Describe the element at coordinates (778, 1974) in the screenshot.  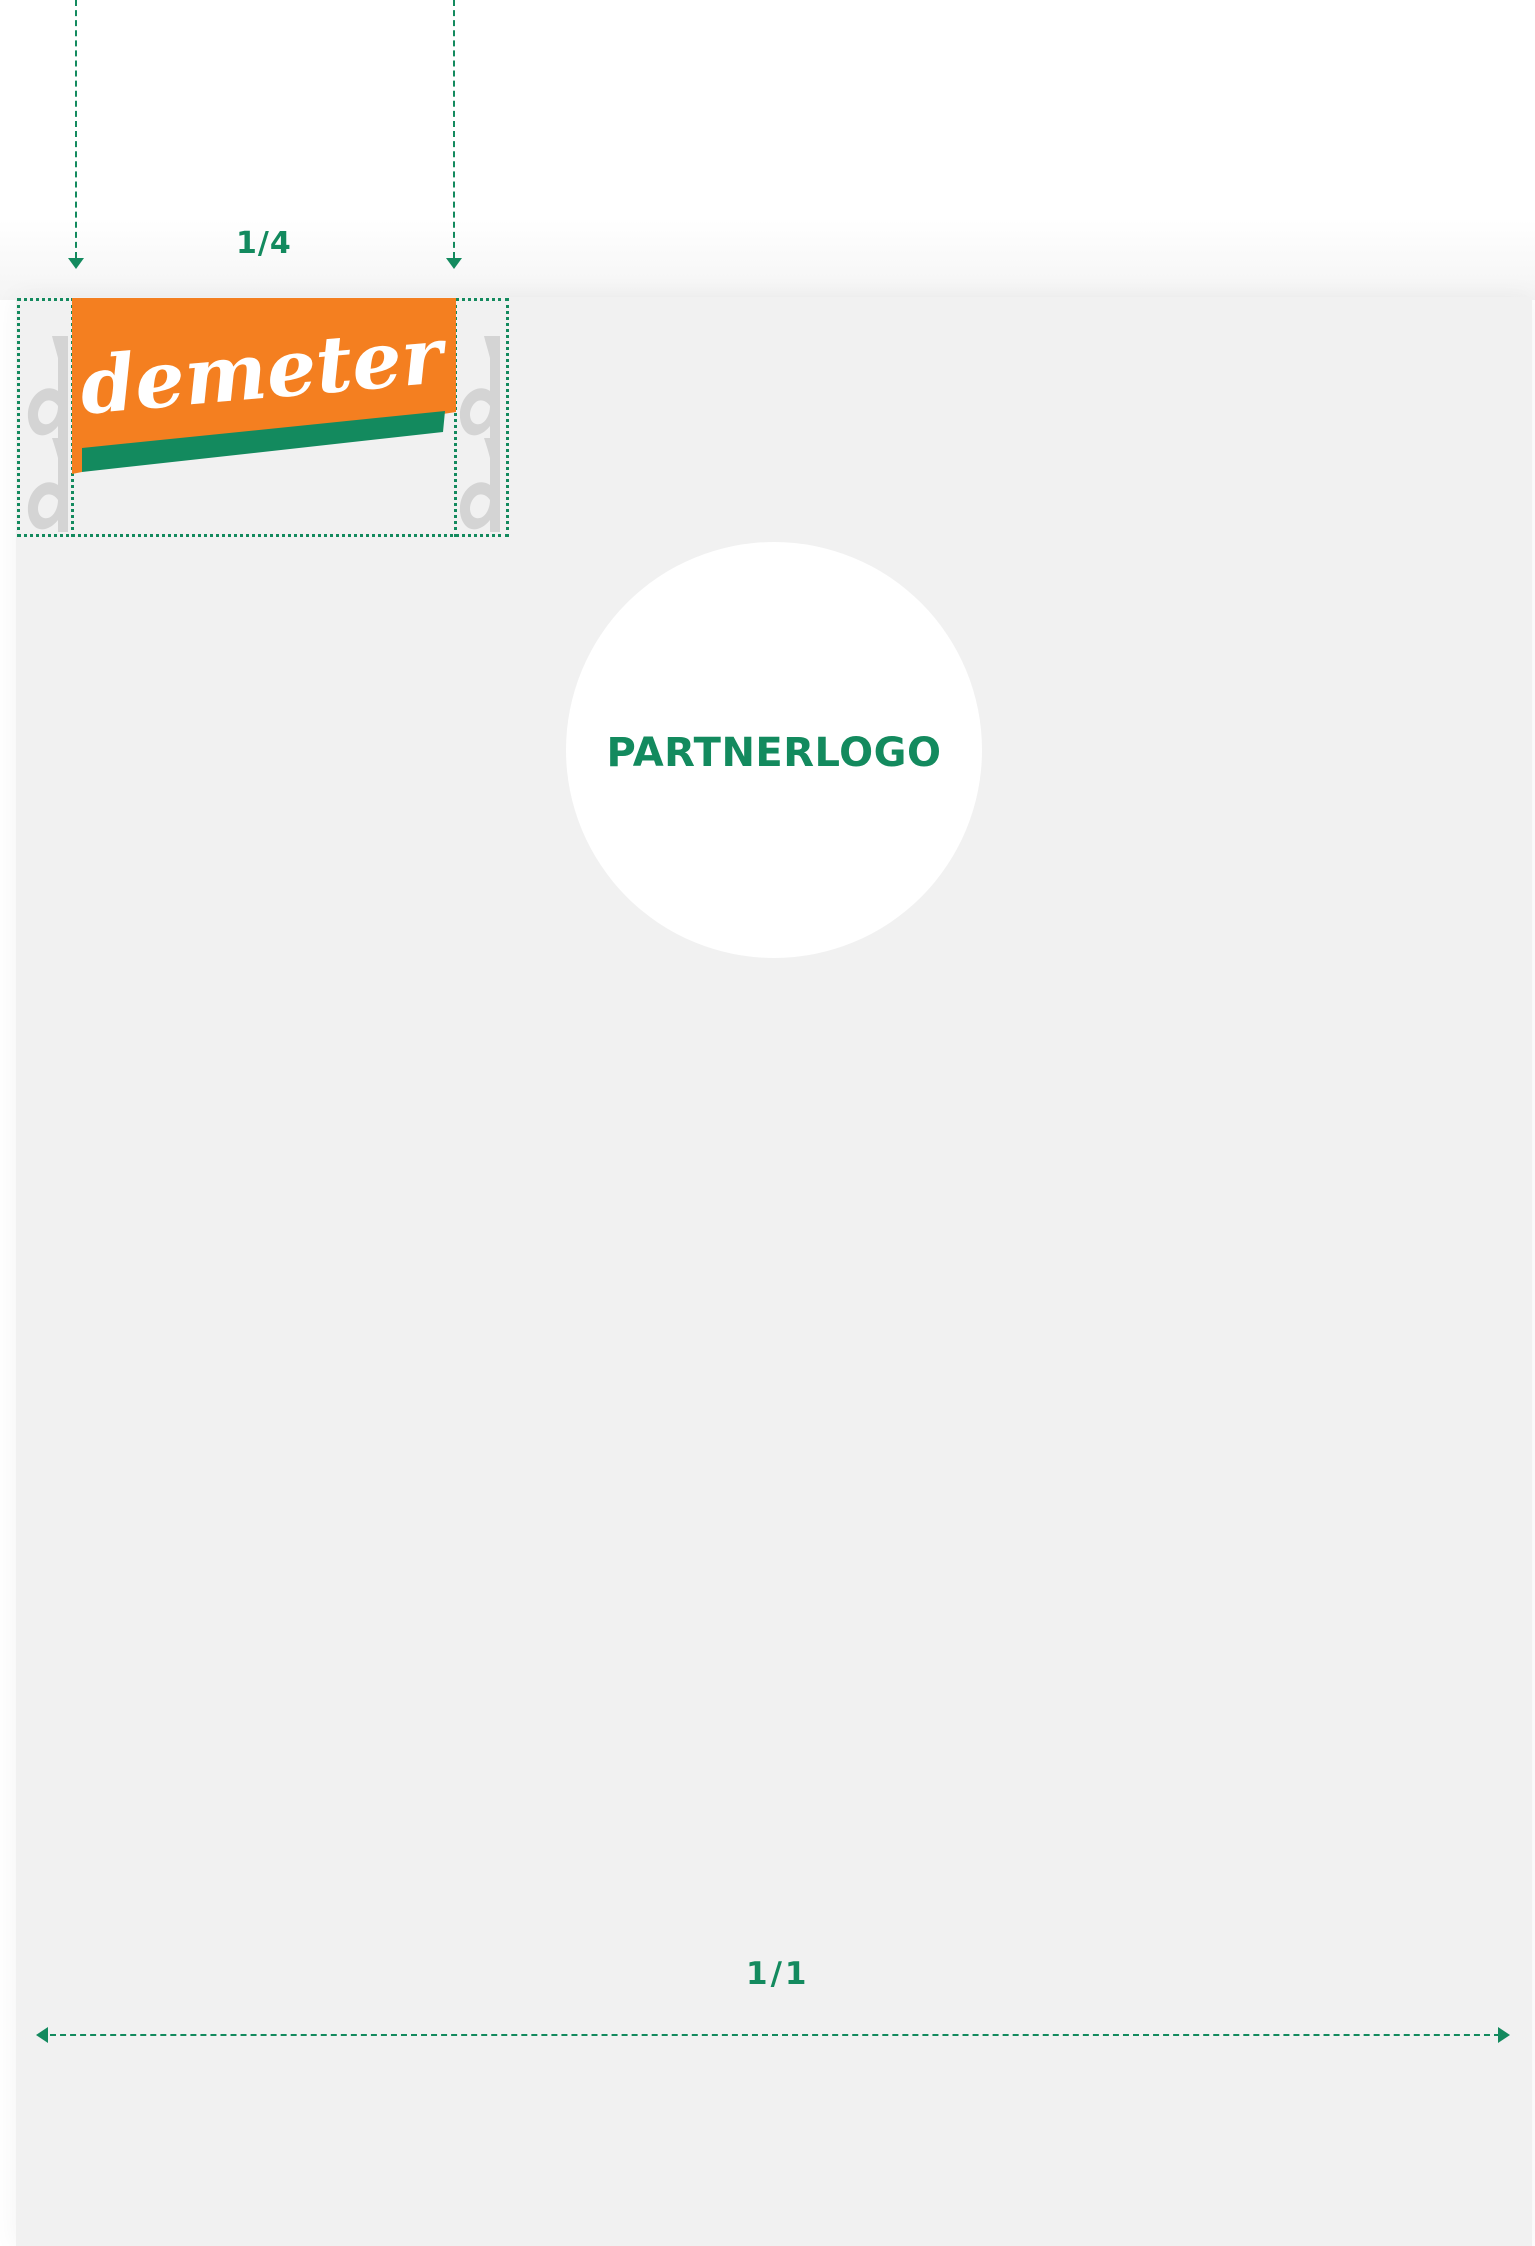
I see `full-width-label: 1/1` at that location.